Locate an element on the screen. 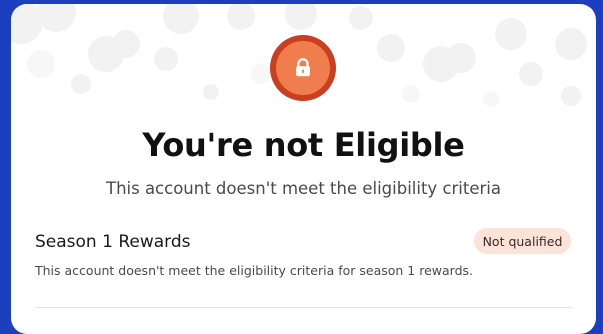 The height and width of the screenshot is (334, 603). lock-badge is located at coordinates (303, 68).